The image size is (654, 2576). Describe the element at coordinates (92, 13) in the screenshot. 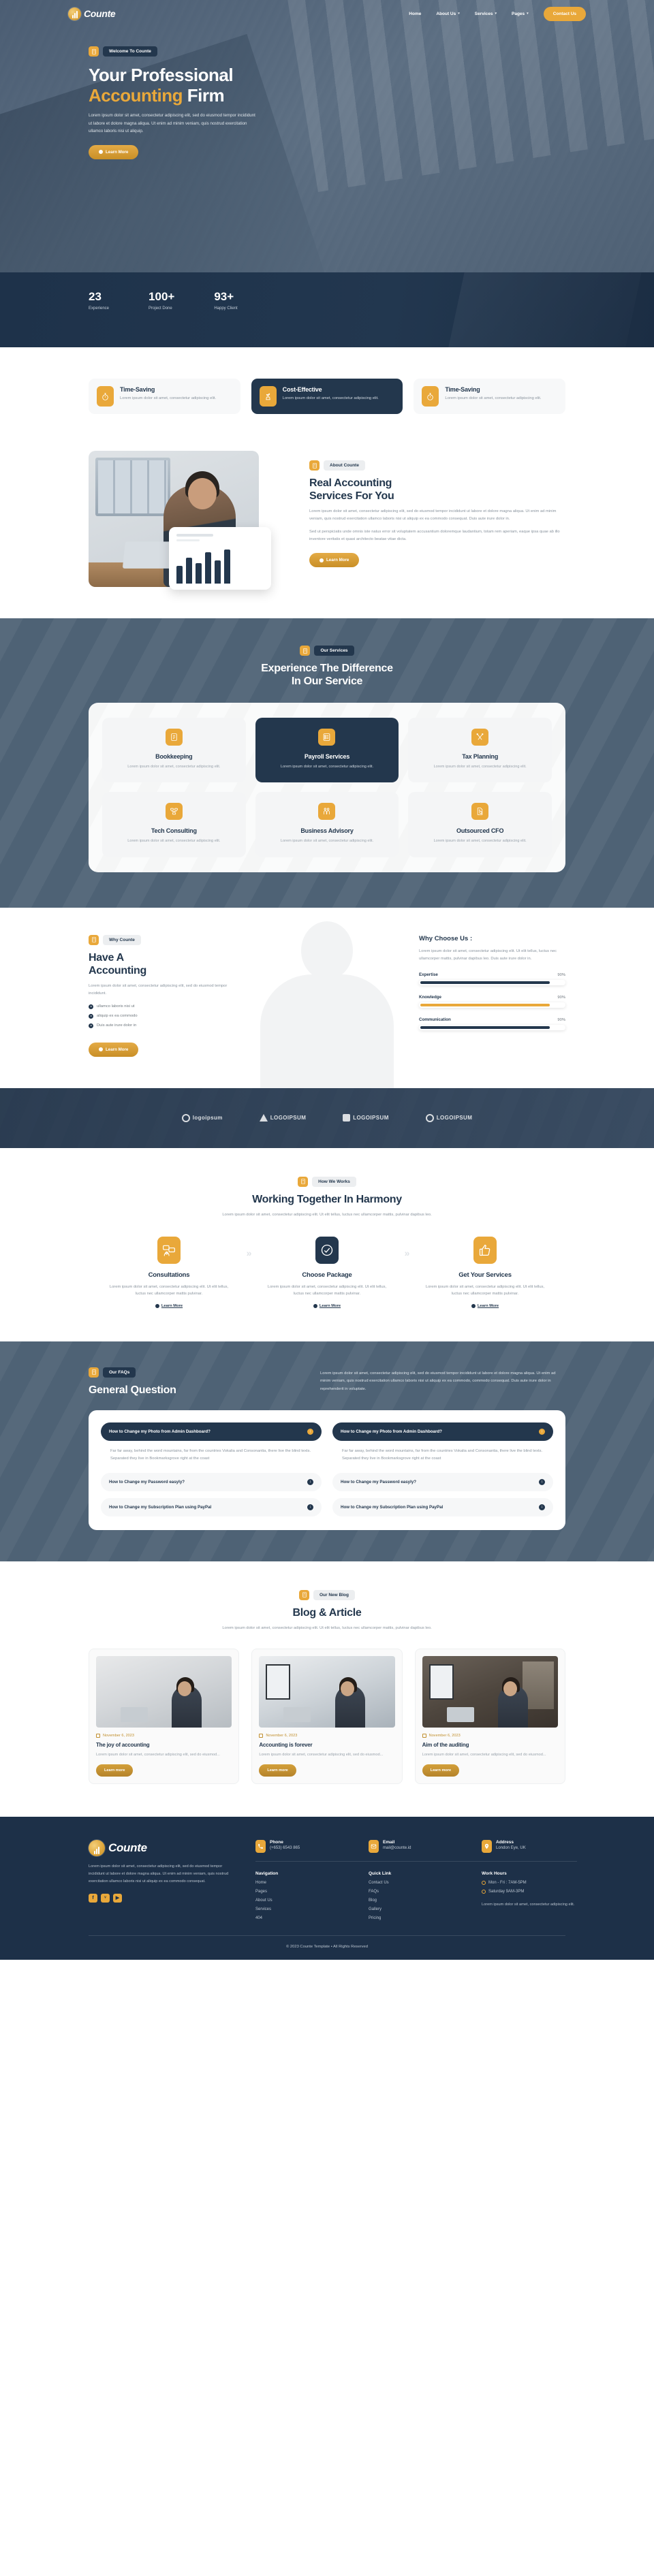

I see `brand-logo: Counte` at that location.